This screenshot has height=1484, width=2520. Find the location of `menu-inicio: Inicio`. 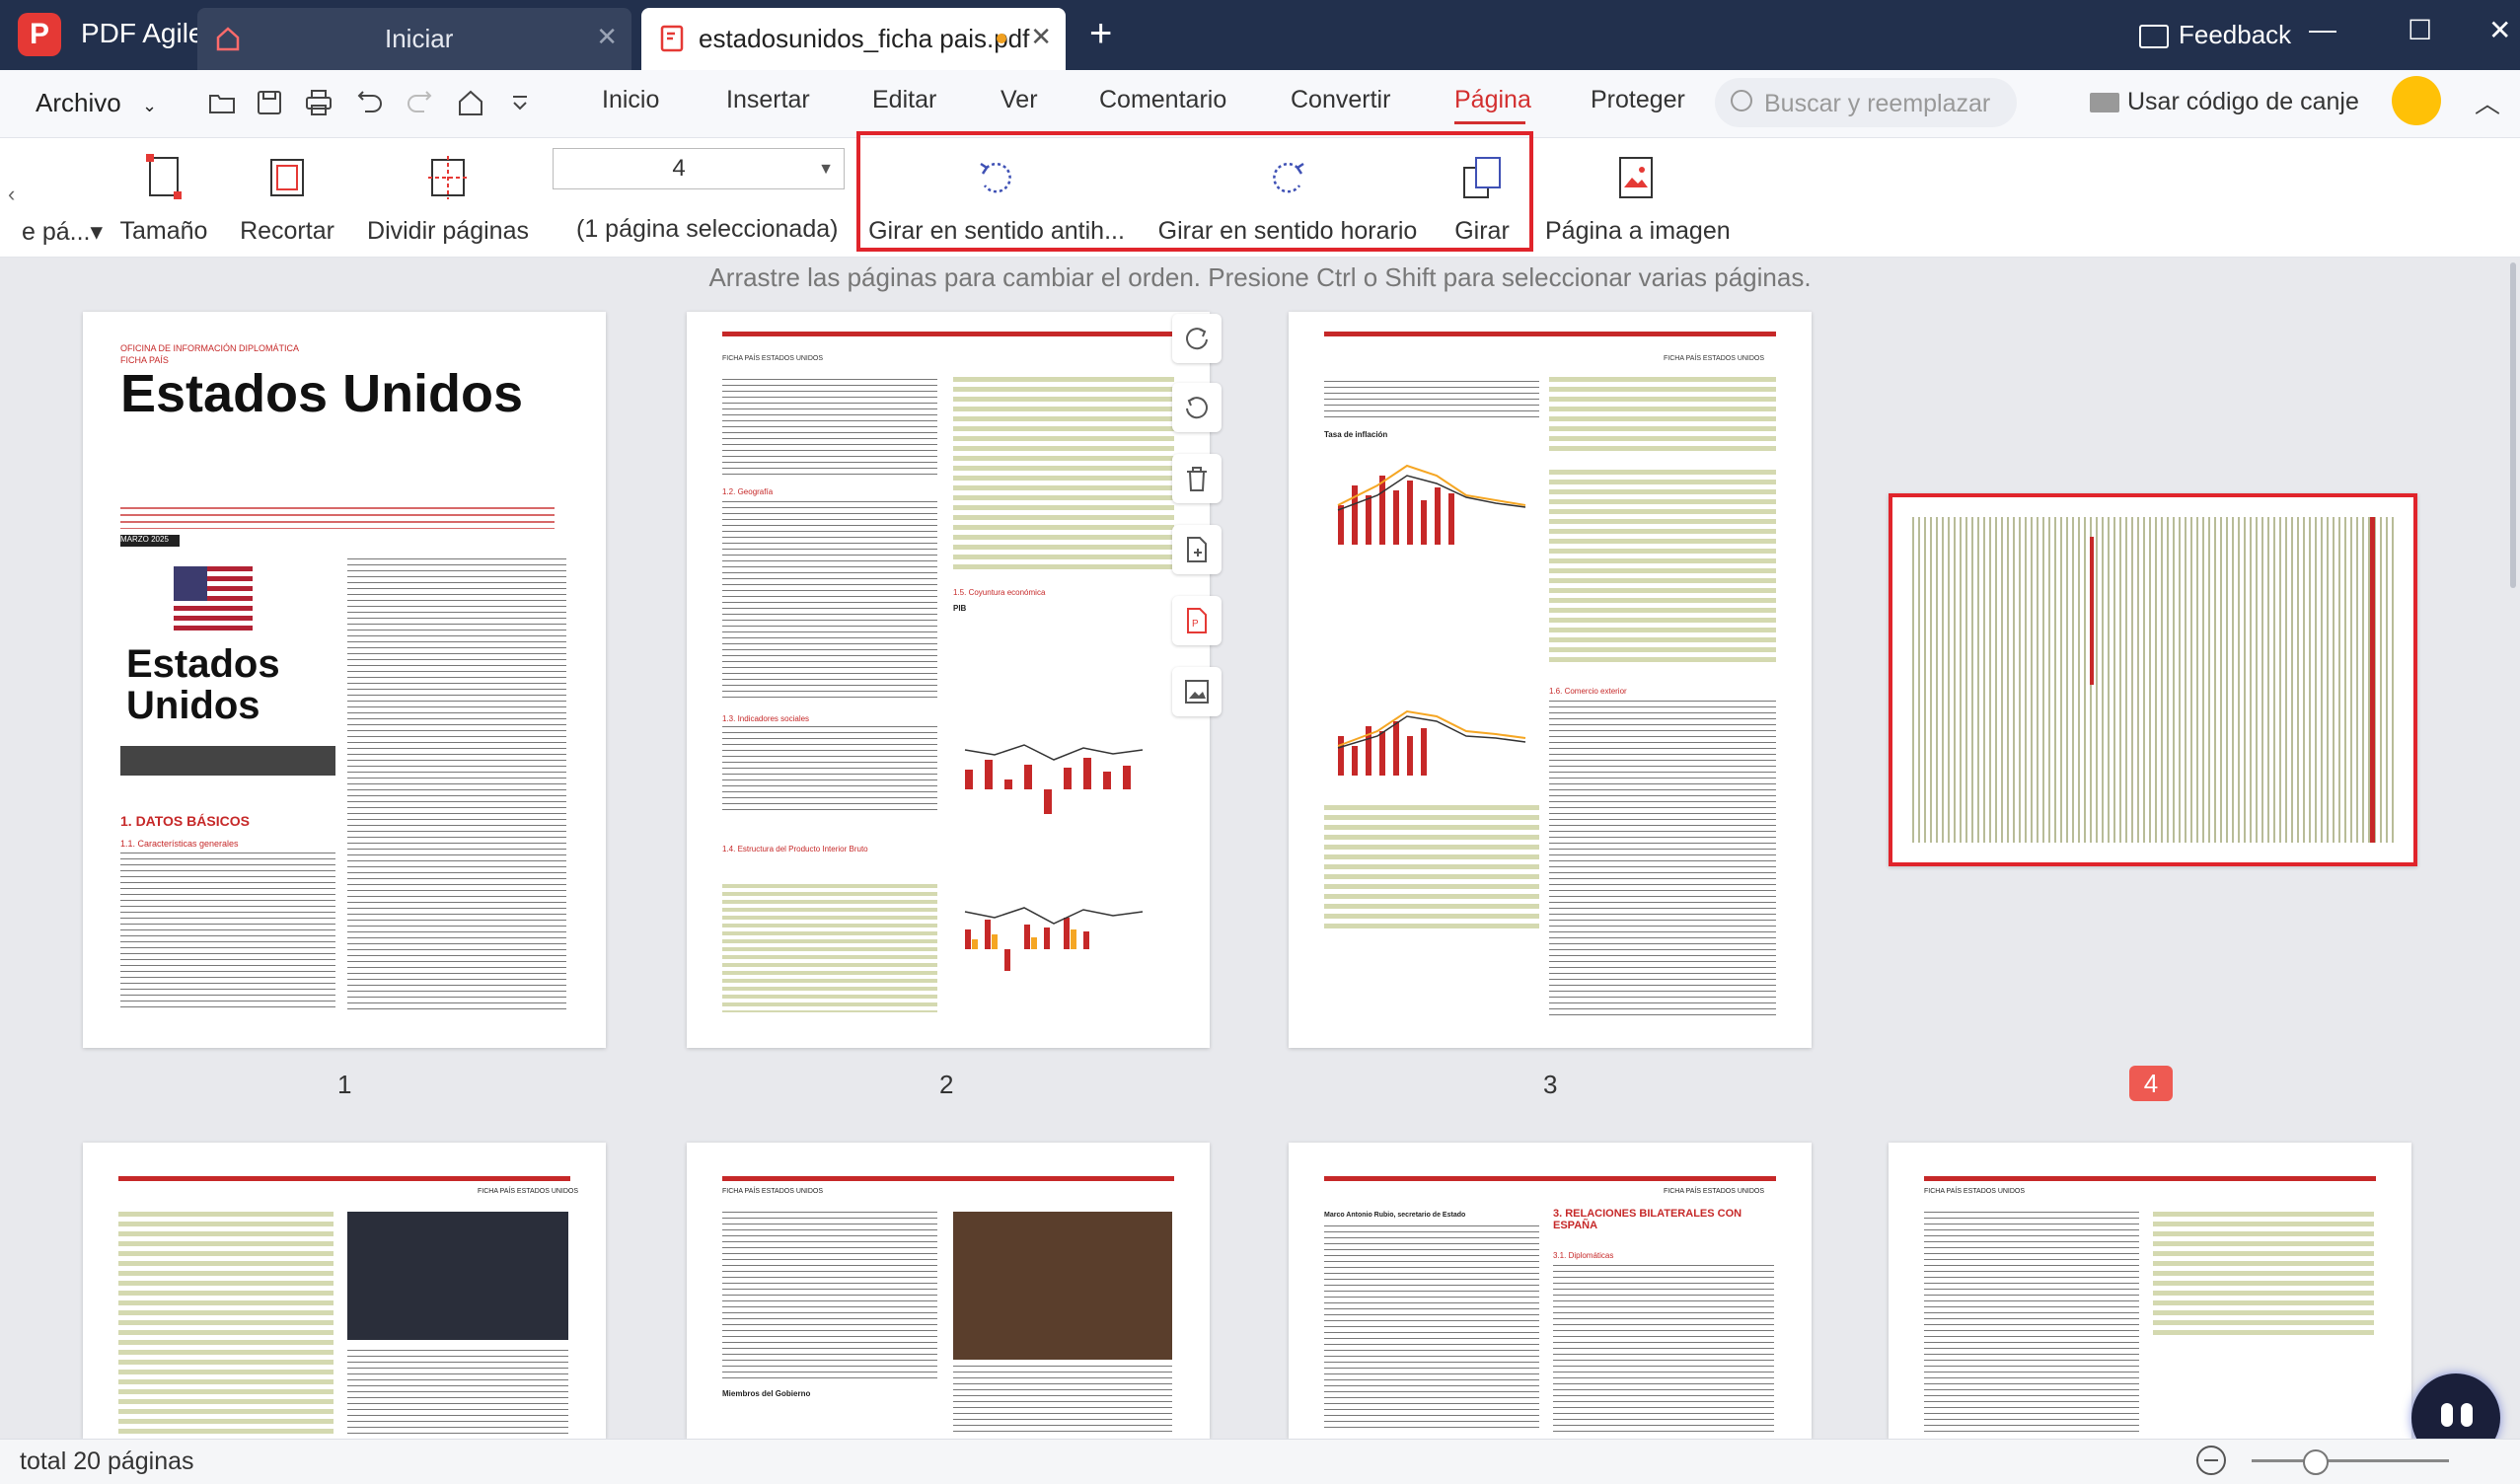

menu-inicio: Inicio is located at coordinates (630, 100).